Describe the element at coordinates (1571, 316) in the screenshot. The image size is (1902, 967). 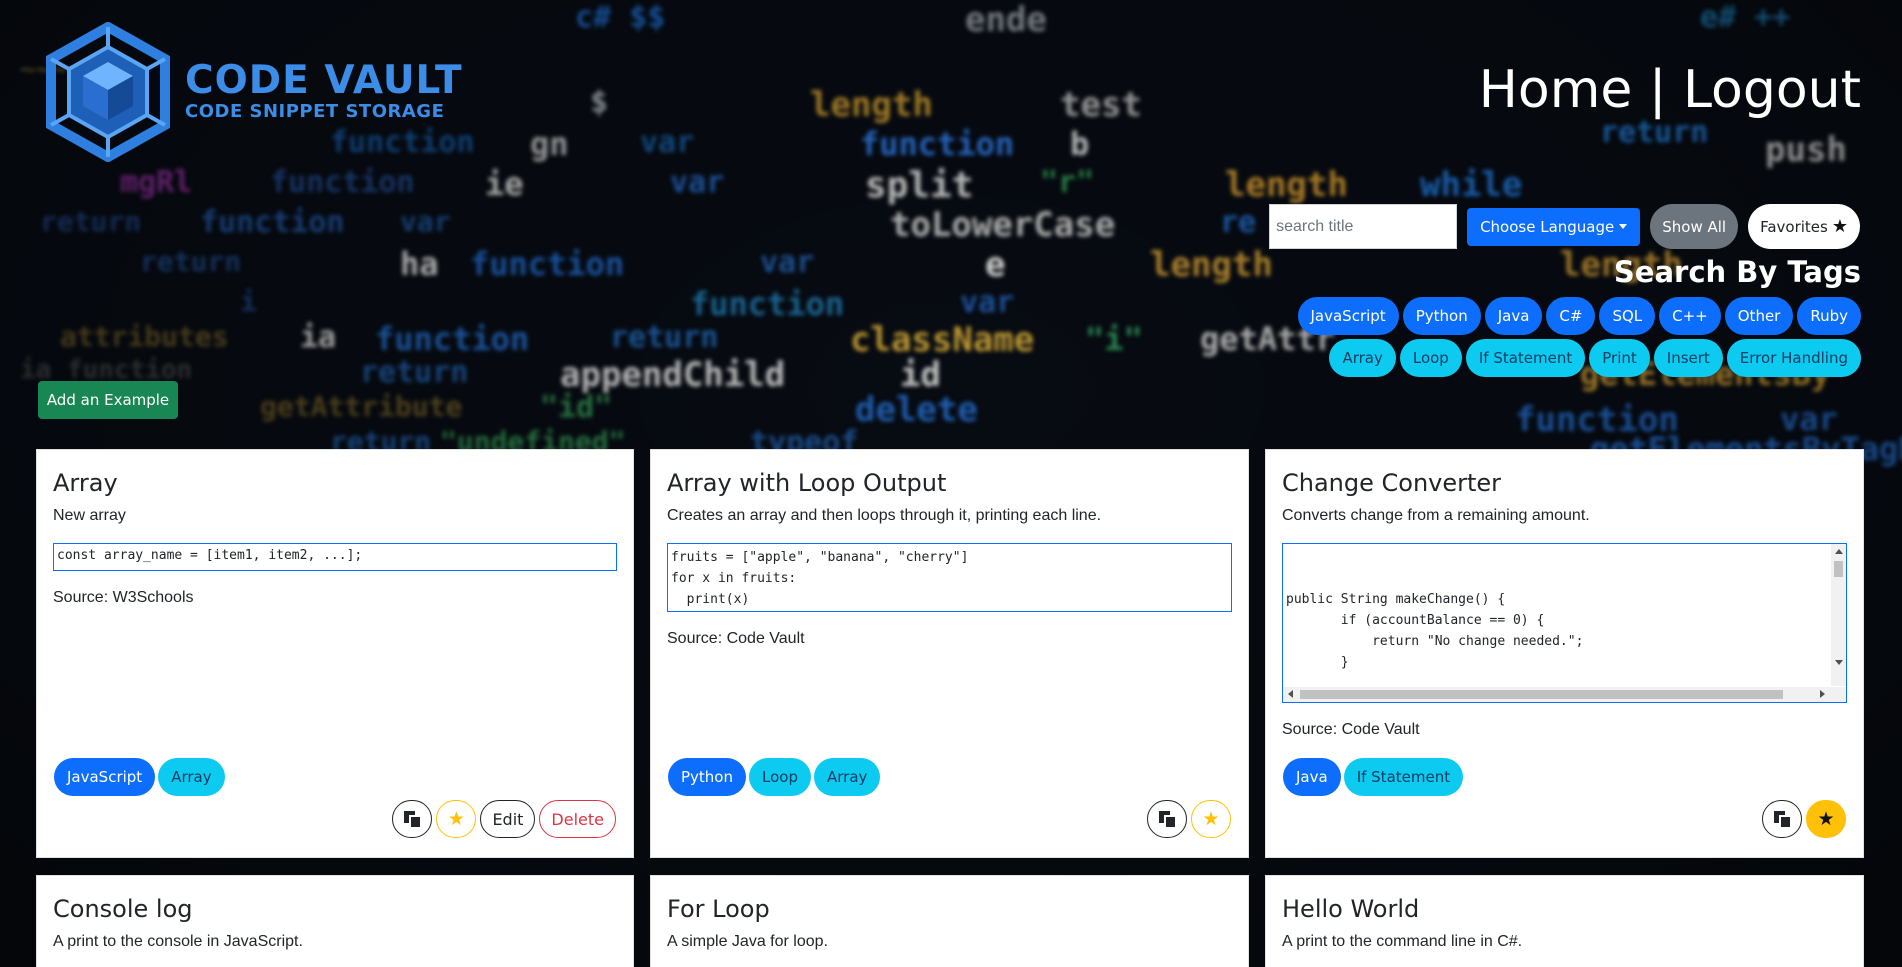
I see `language-filter-pill: C#` at that location.